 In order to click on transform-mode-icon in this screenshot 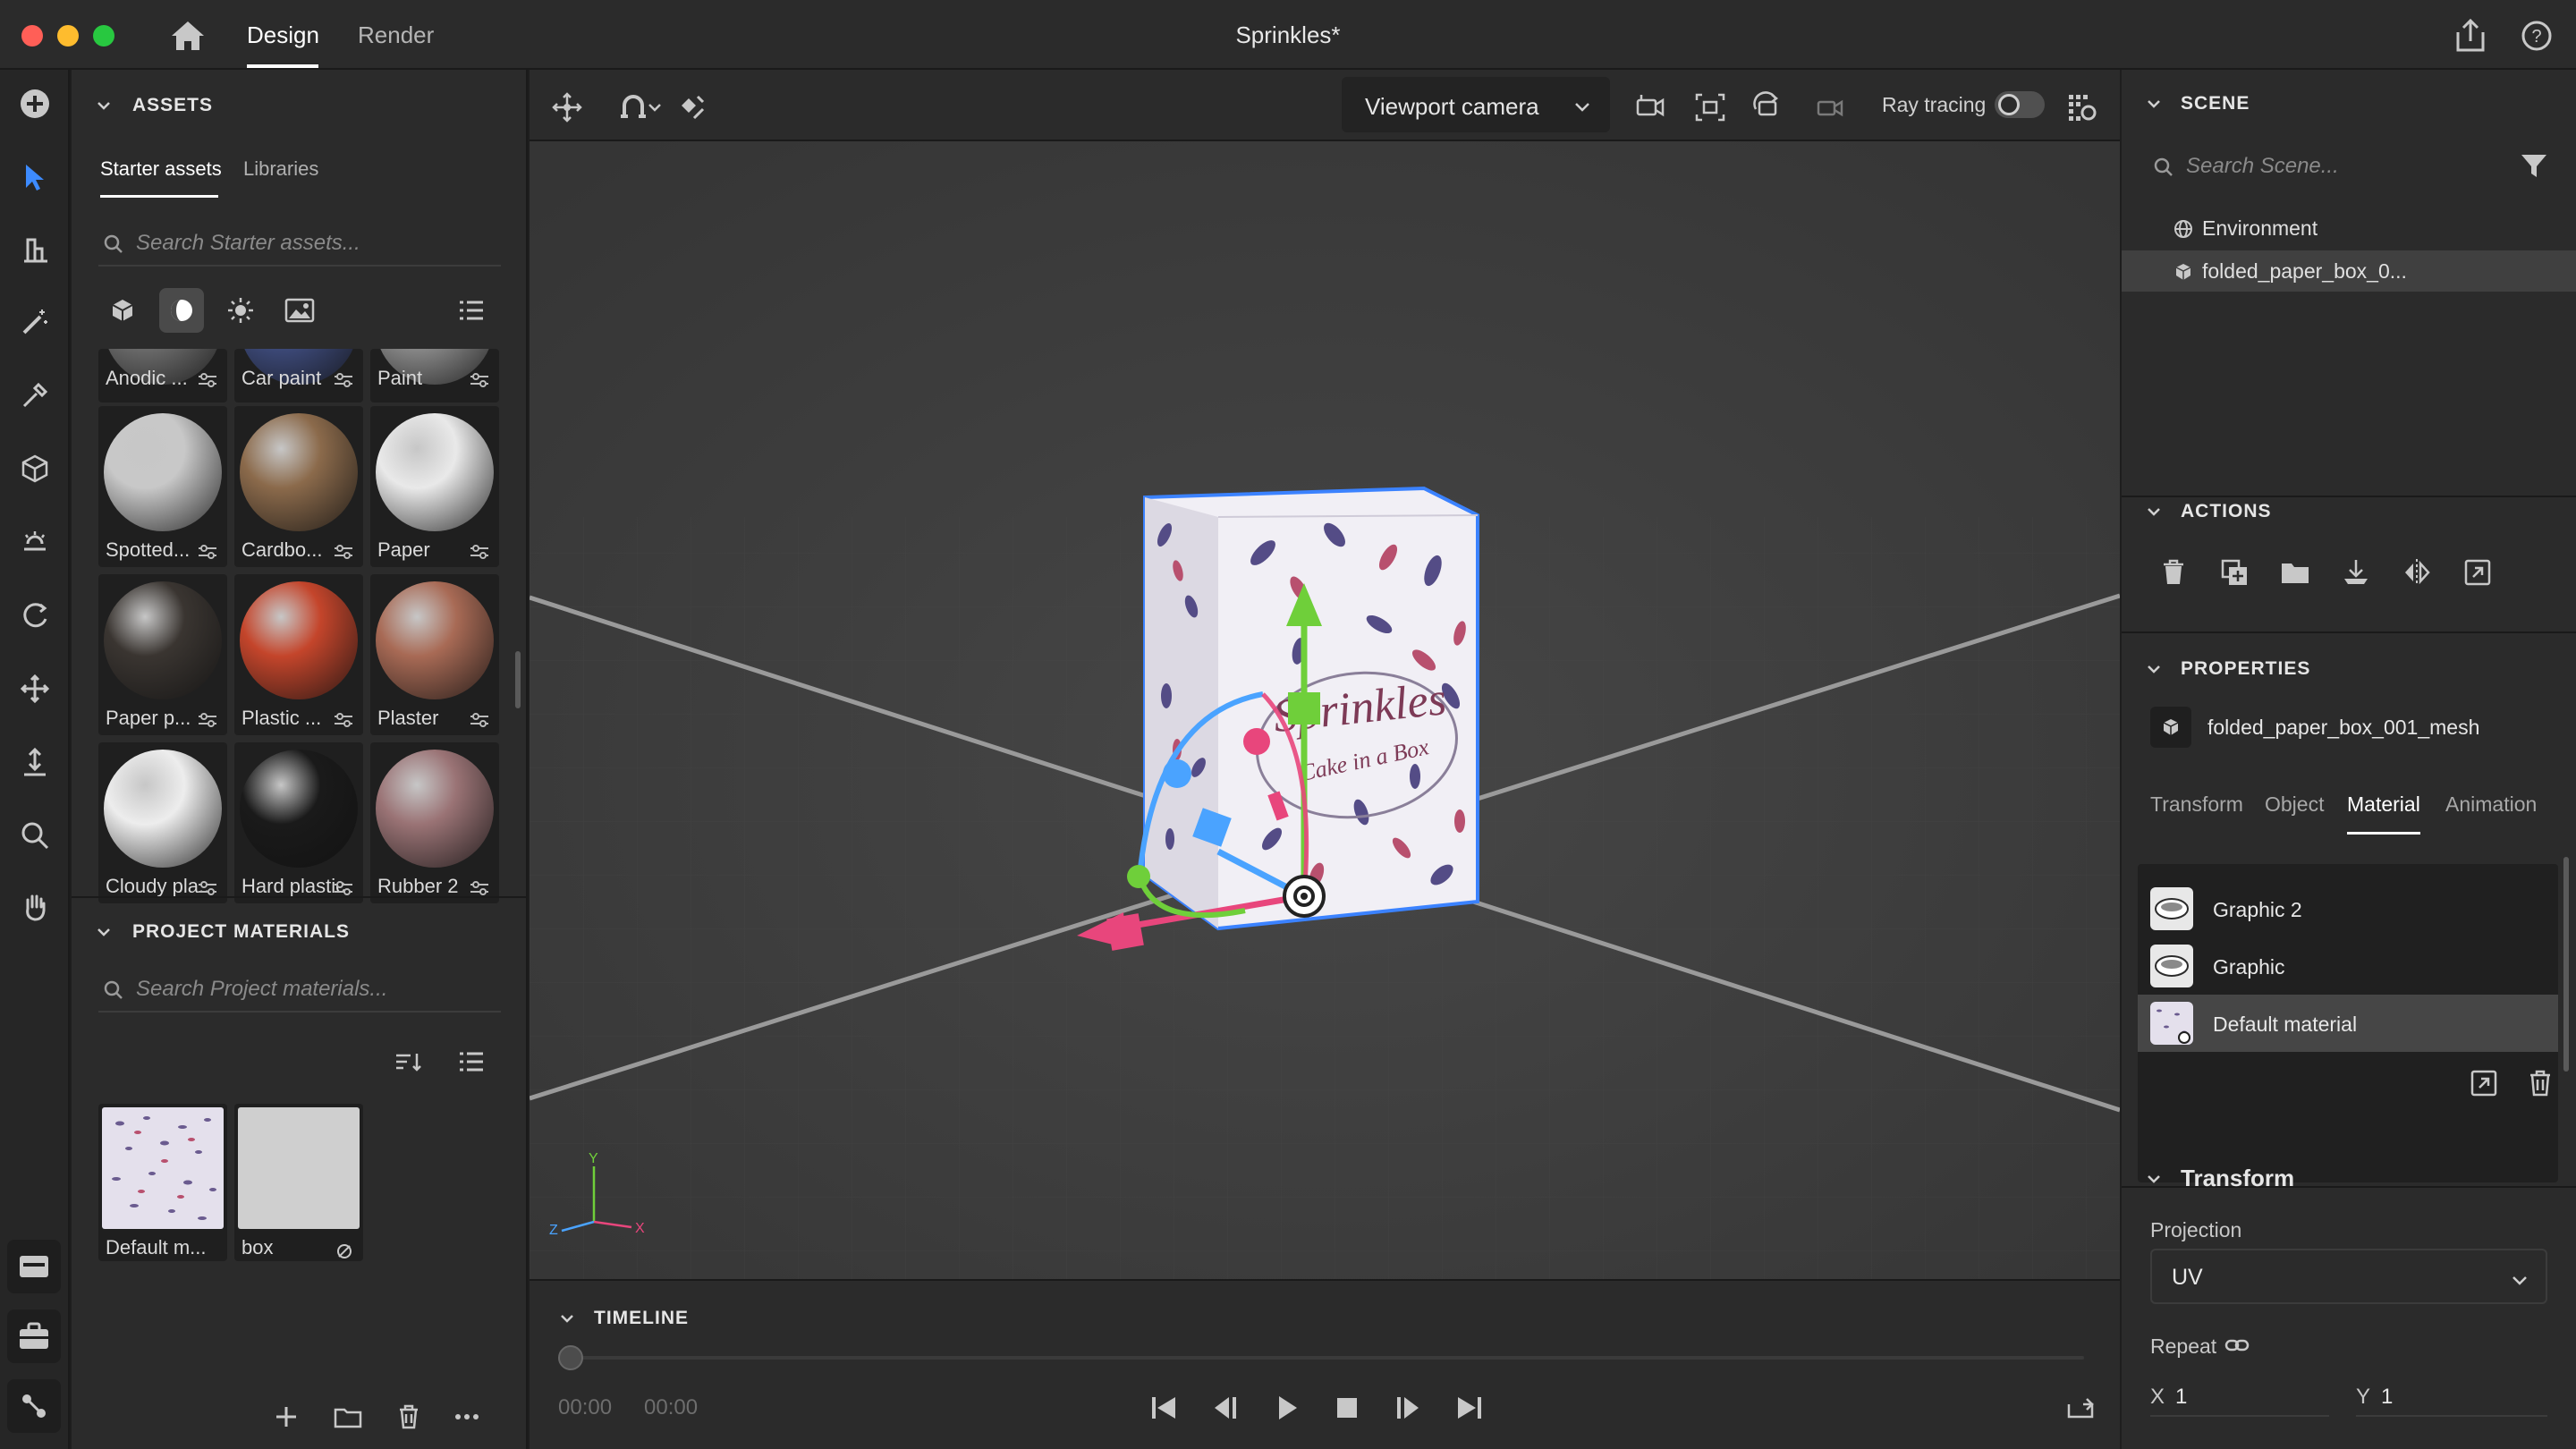, I will do `click(567, 107)`.